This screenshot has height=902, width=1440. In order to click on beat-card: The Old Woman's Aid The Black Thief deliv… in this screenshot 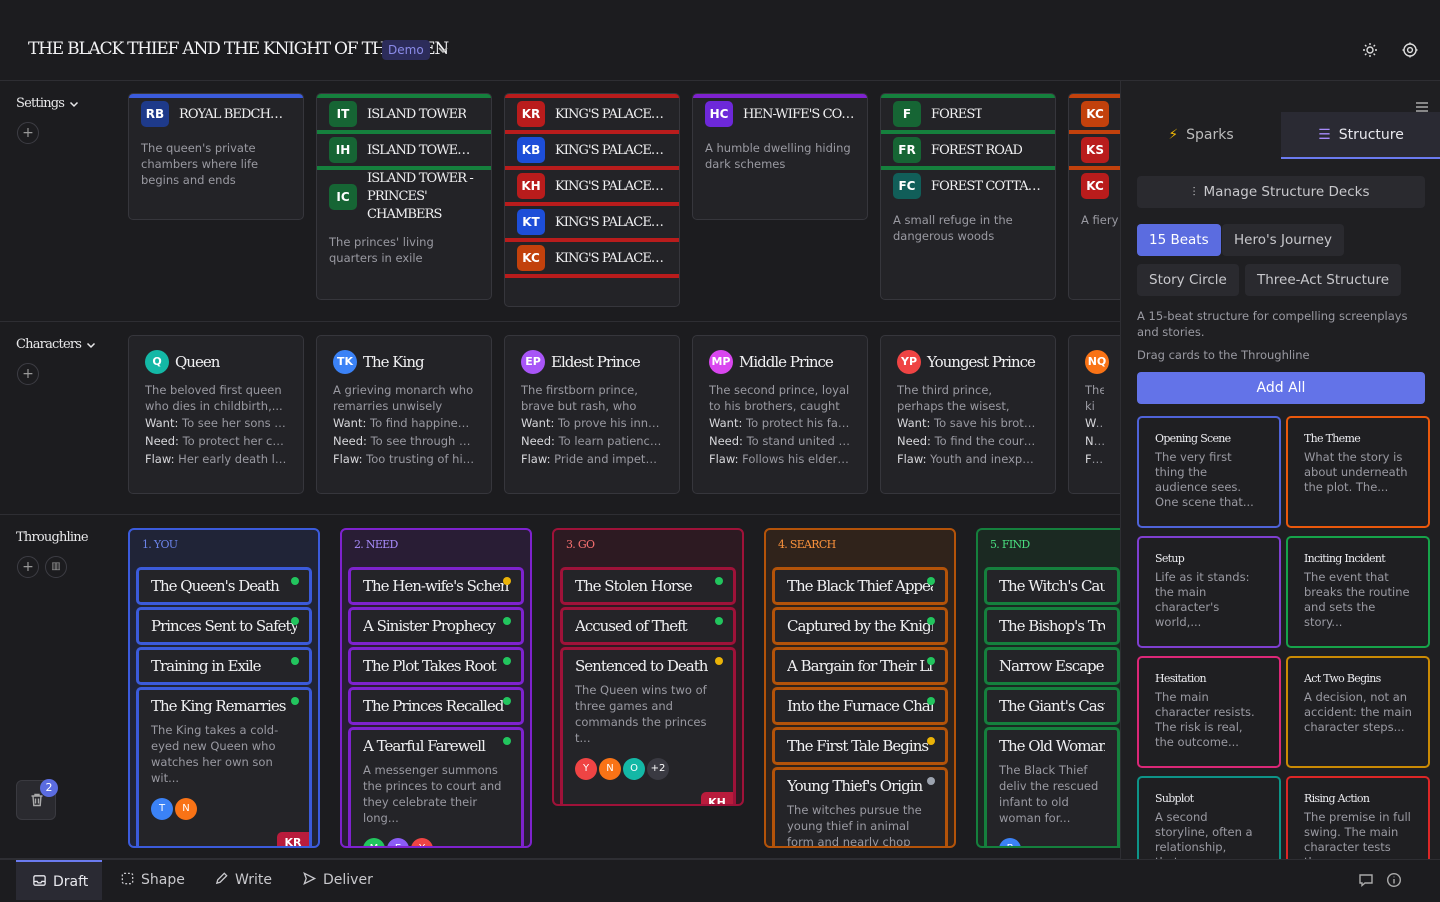, I will do `click(1052, 786)`.